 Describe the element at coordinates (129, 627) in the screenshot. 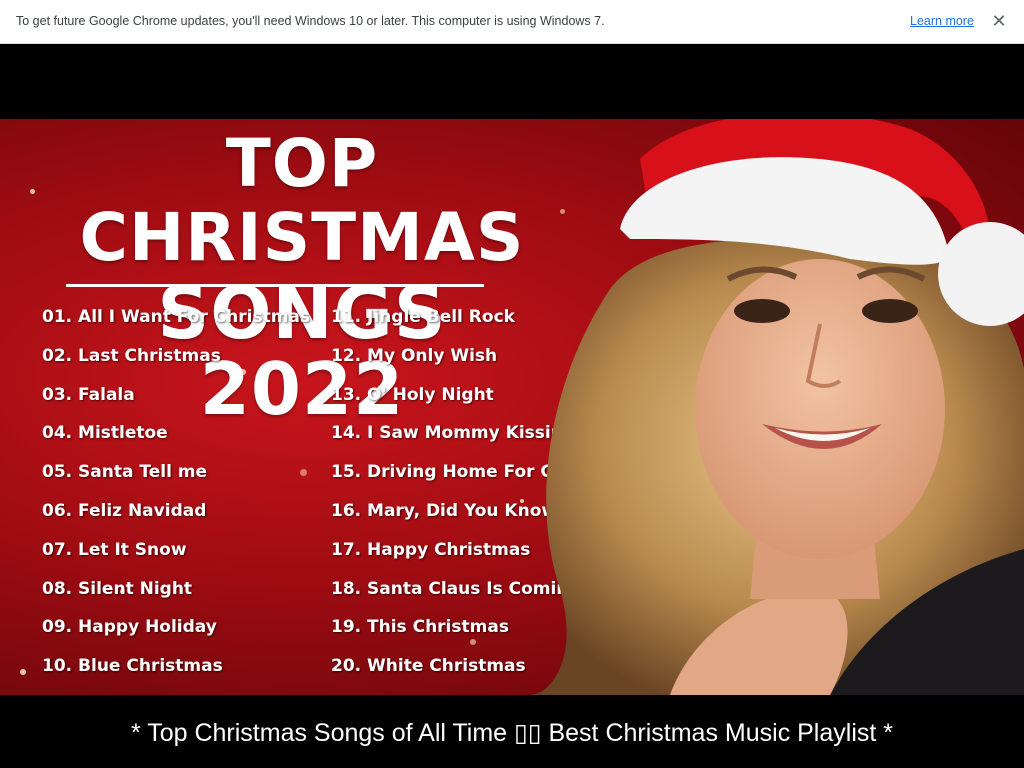

I see `song-item: 09. Happy Holiday` at that location.